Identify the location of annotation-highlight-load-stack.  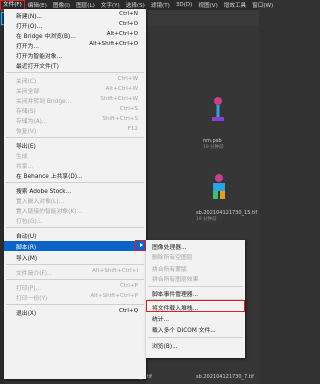
(195, 306).